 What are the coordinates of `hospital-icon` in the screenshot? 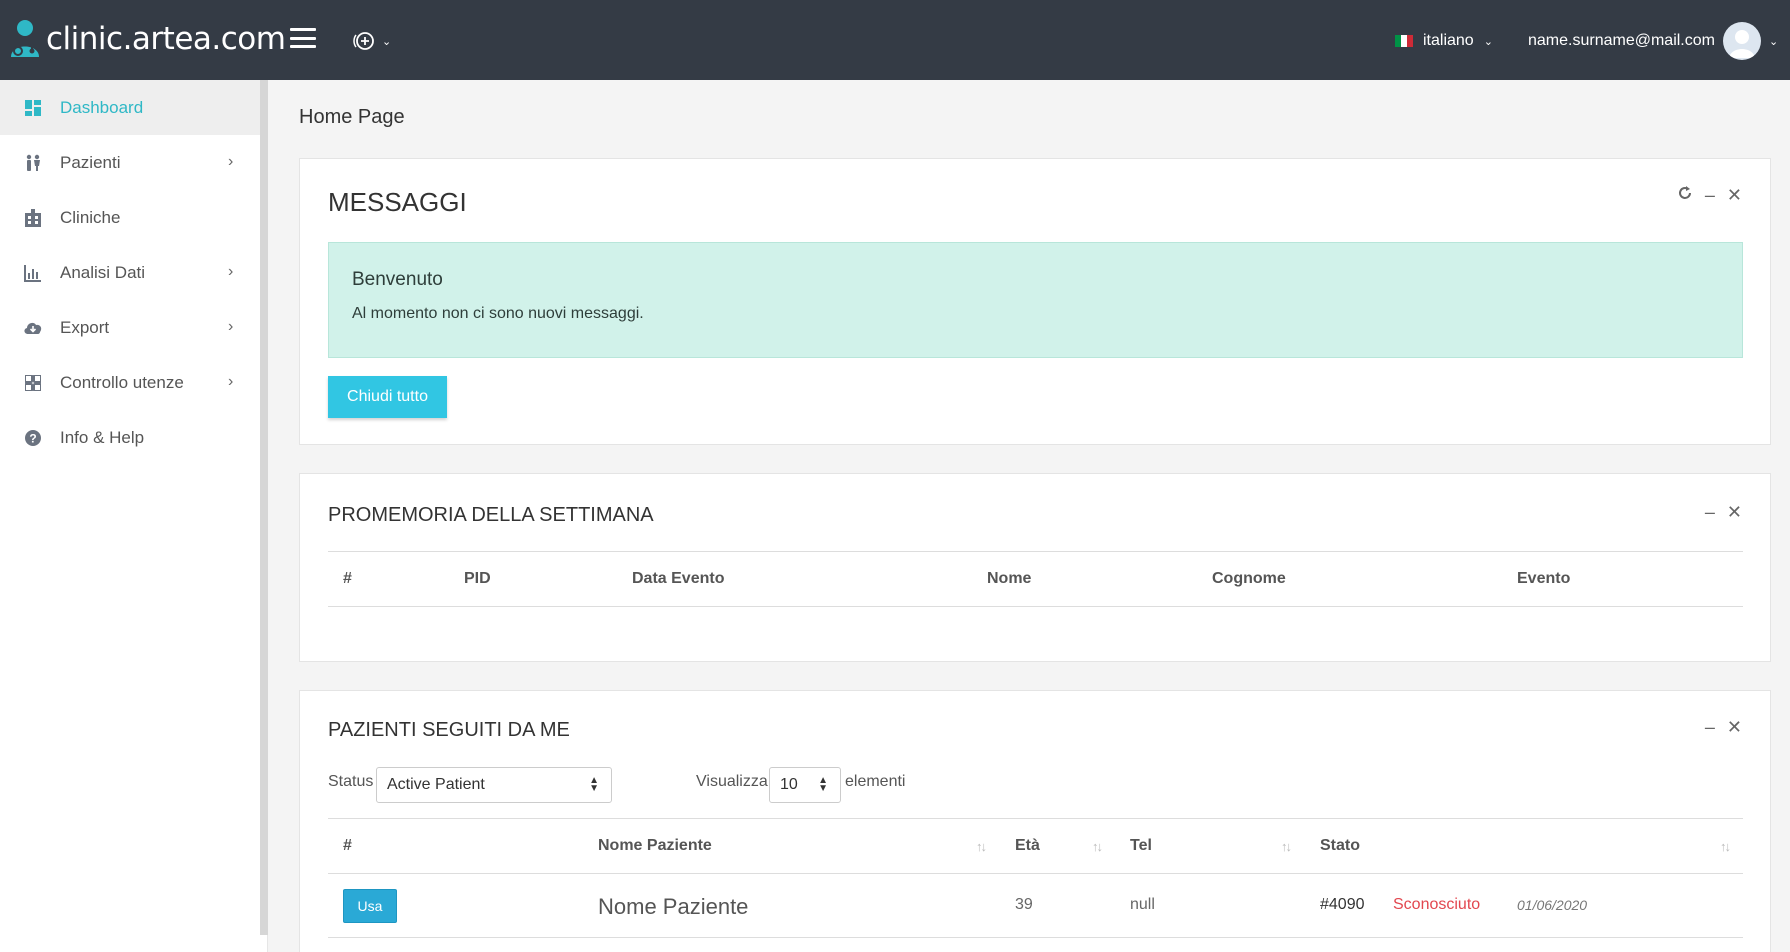 It's located at (33, 218).